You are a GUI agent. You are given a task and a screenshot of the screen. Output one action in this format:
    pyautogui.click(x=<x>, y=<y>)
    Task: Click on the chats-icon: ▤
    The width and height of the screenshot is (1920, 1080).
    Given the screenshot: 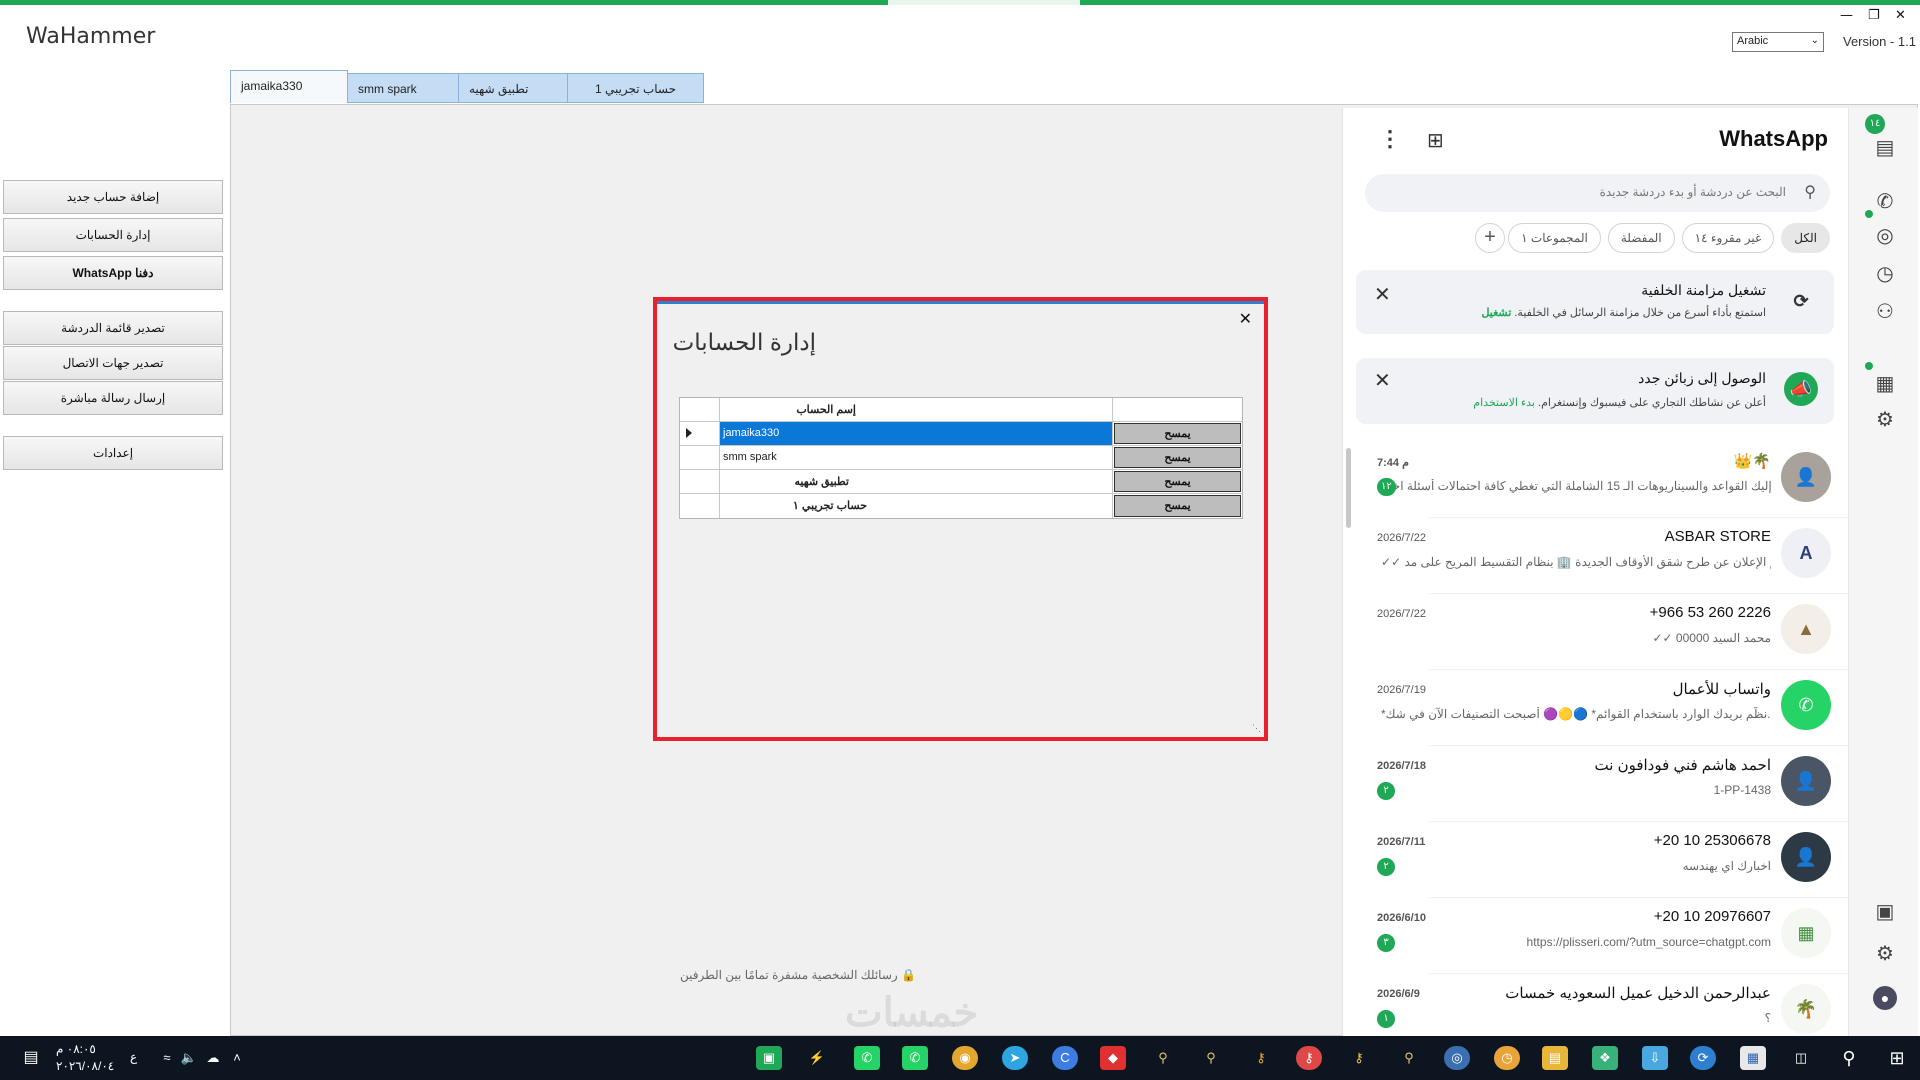 What is the action you would take?
    pyautogui.click(x=1885, y=148)
    